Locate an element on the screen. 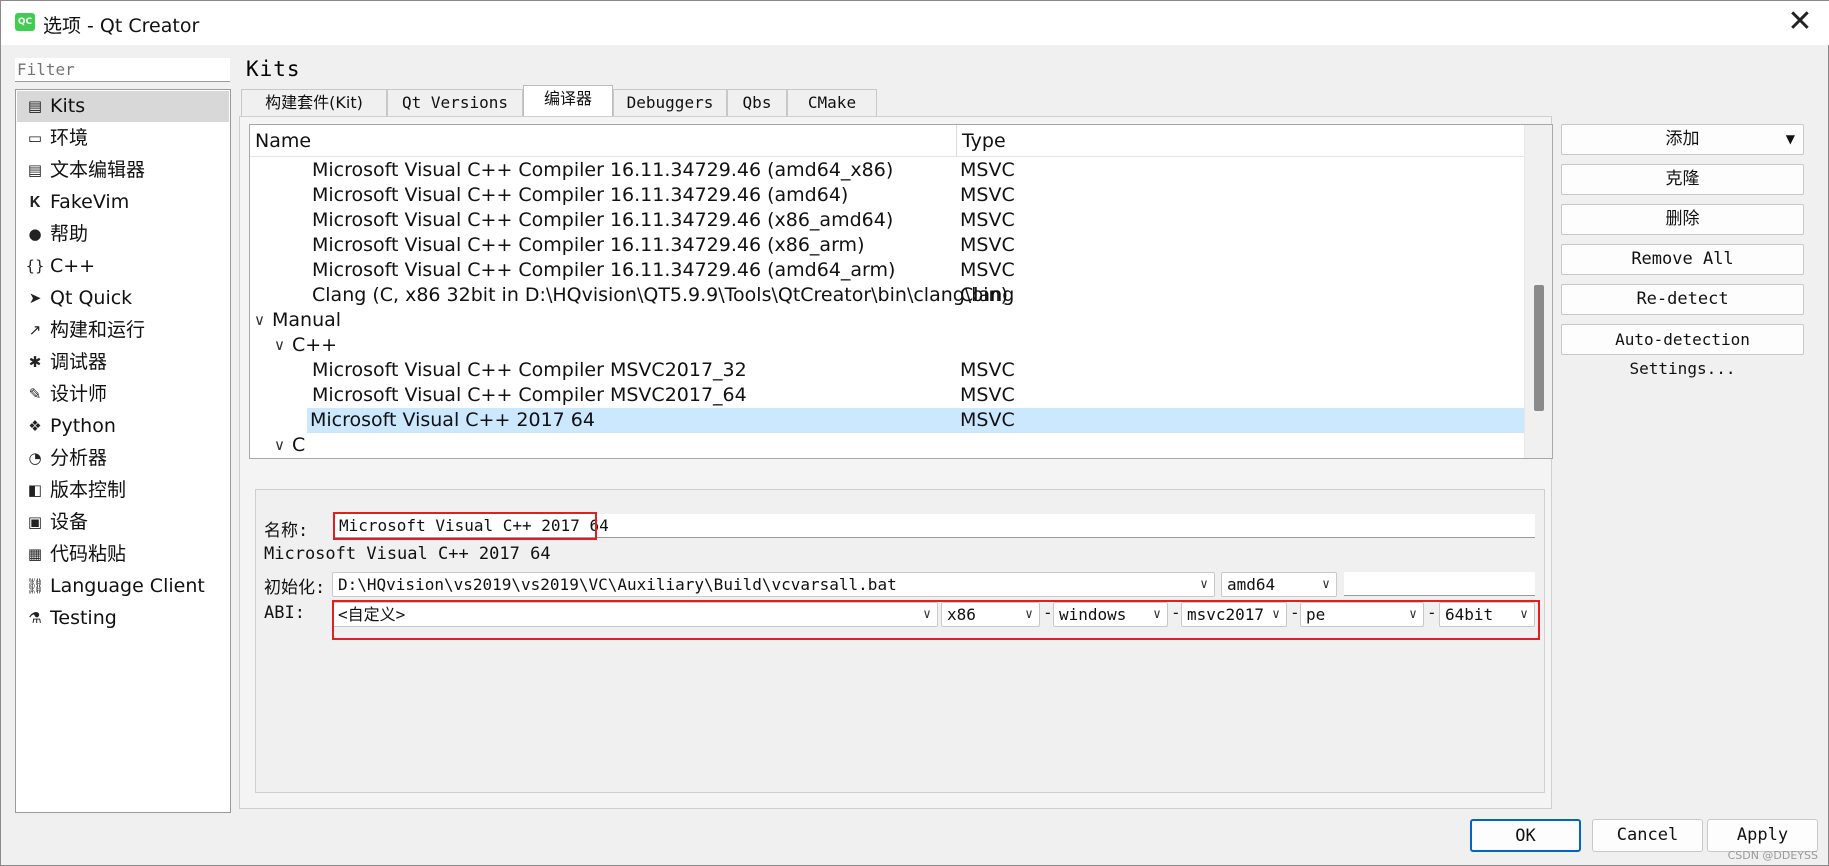 The image size is (1829, 866). sidebar-item: ⚗ Testing is located at coordinates (123, 618).